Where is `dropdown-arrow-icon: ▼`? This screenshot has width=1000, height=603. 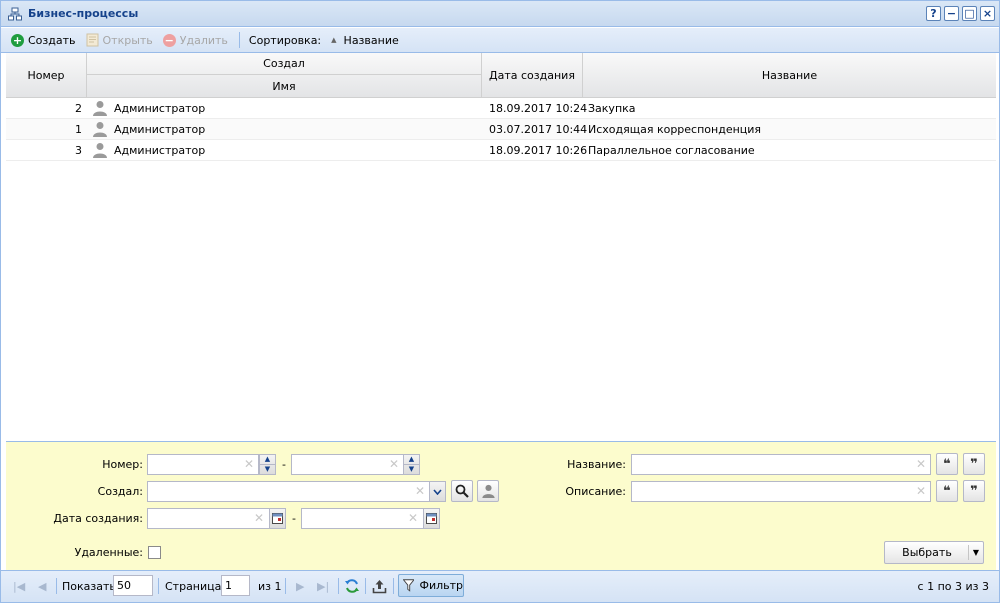 dropdown-arrow-icon: ▼ is located at coordinates (975, 552).